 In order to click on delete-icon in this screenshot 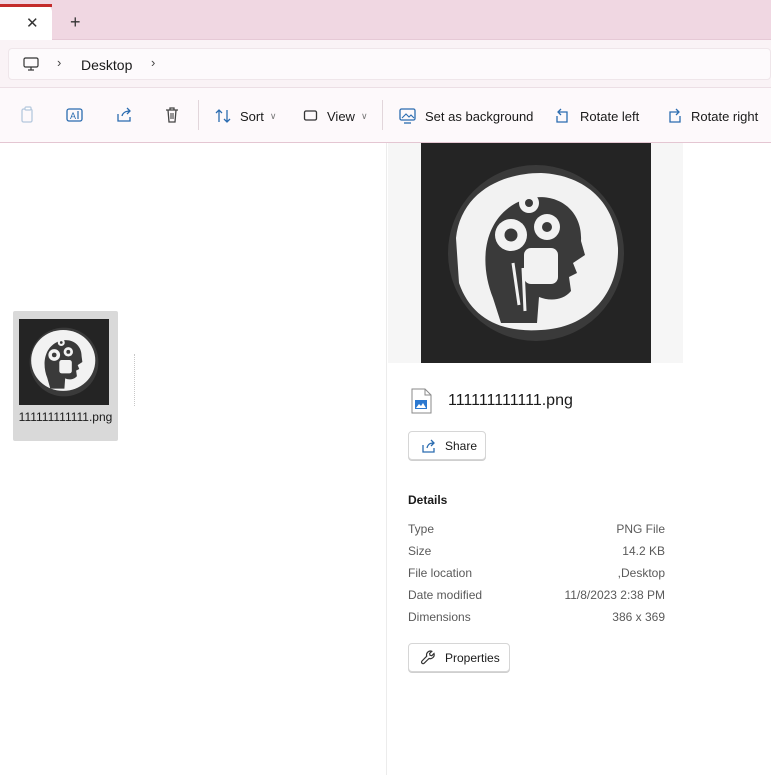, I will do `click(172, 115)`.